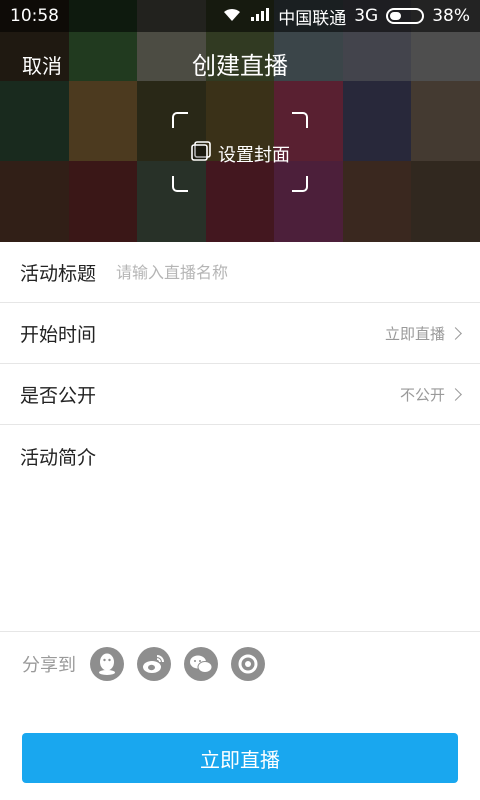  What do you see at coordinates (49, 665) in the screenshot?
I see `share-label: 分享到` at bounding box center [49, 665].